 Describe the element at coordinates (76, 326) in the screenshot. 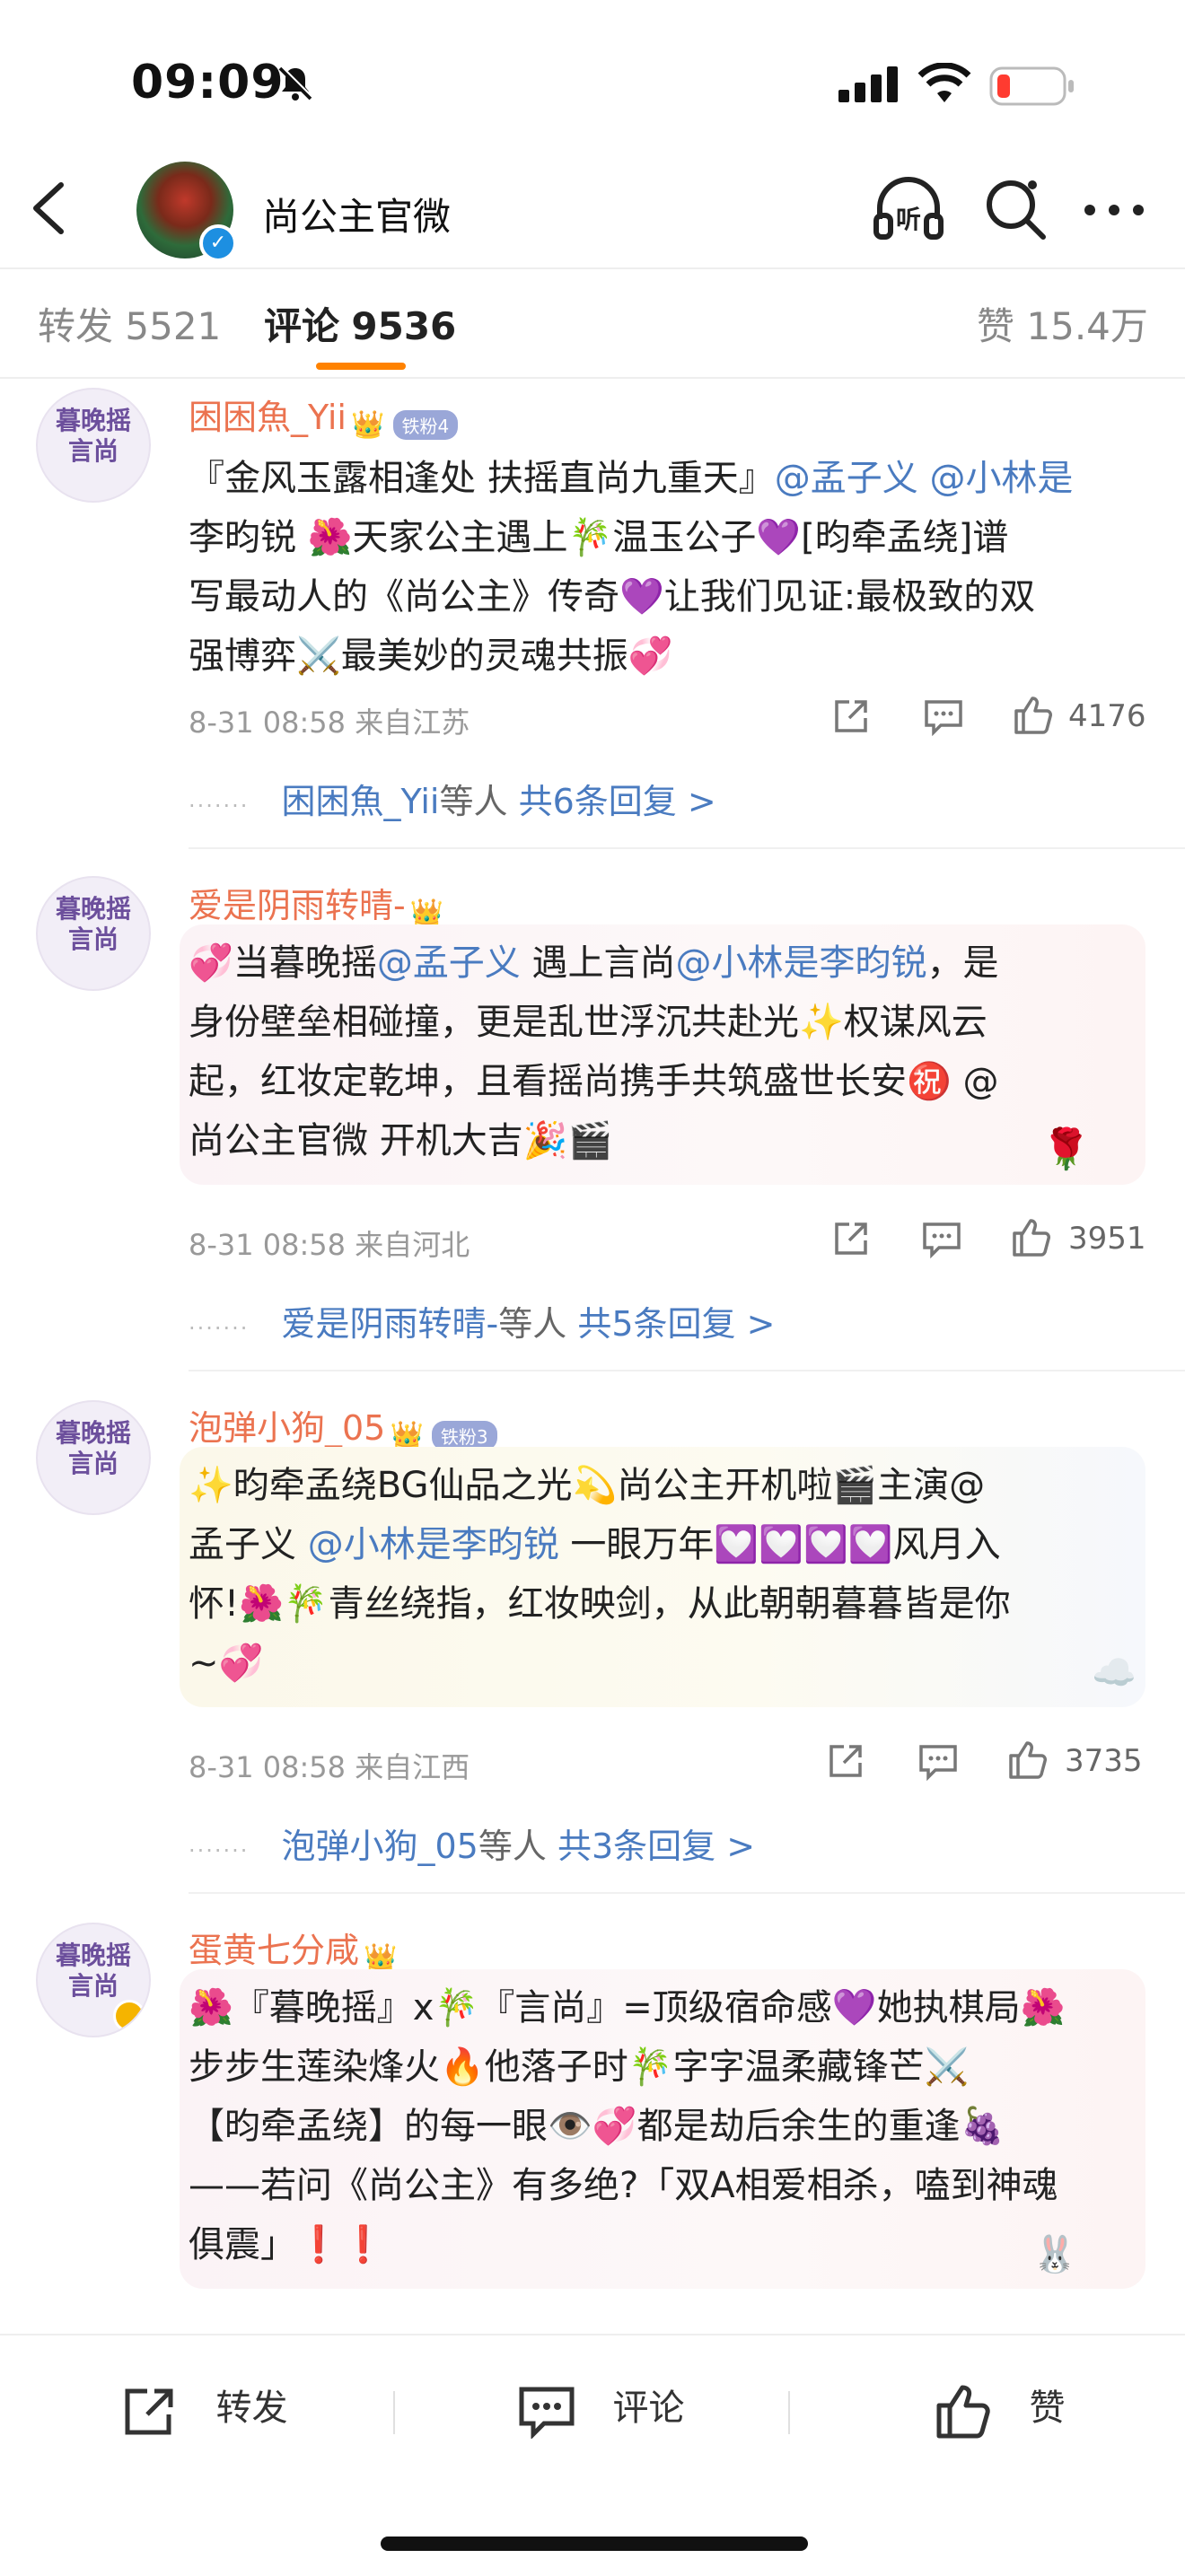

I see `tab-repost-label: 转发` at that location.